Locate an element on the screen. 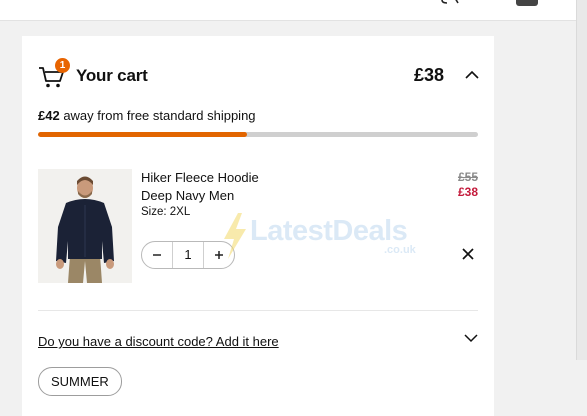 The width and height of the screenshot is (587, 416). chevron-down-icon is located at coordinates (471, 338).